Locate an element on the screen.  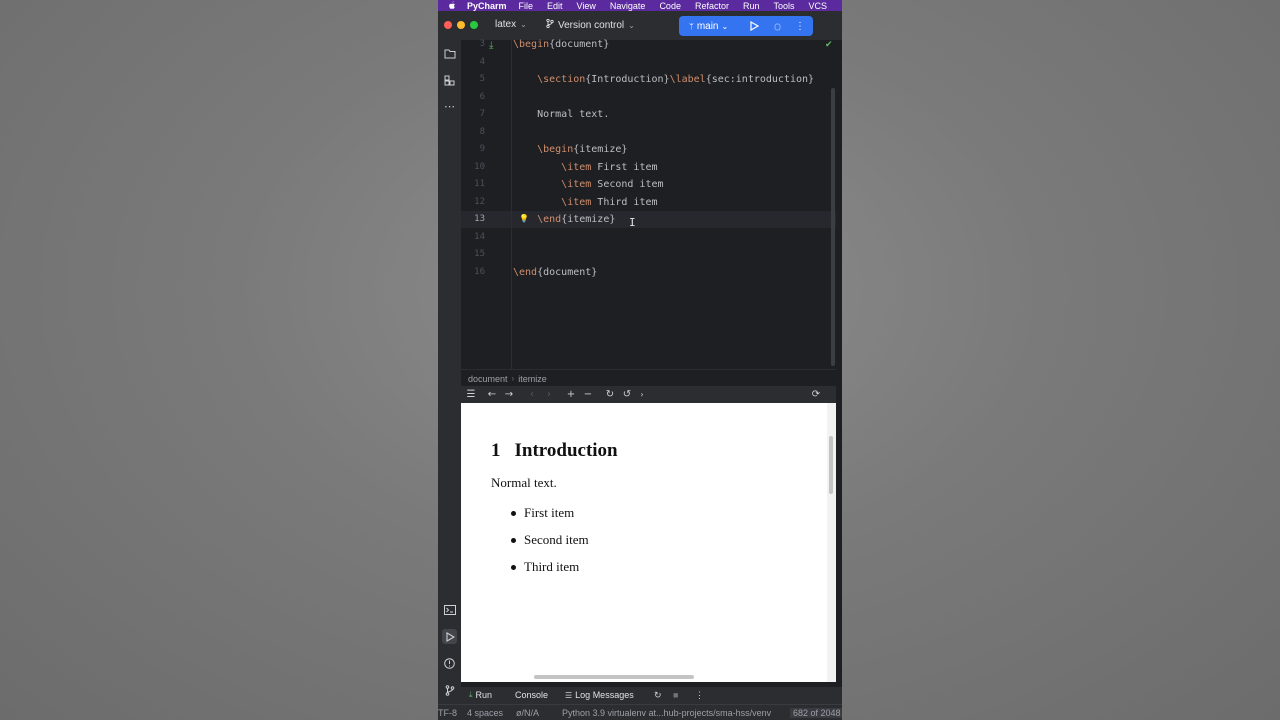
branch-selector: ᛘ main ⌄ is located at coordinates (708, 26).